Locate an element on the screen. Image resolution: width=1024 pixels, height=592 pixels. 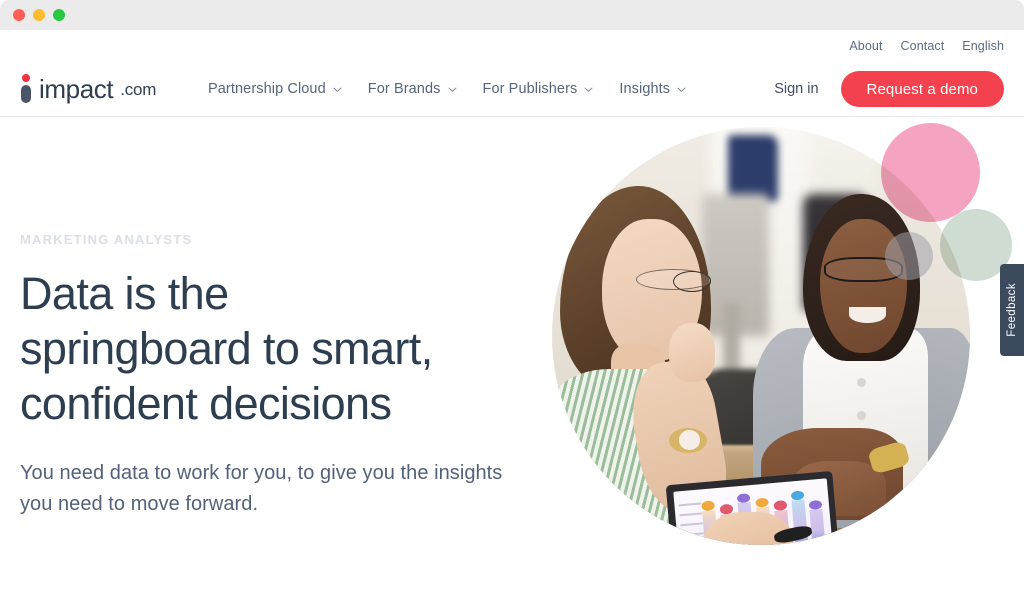
nav-item-insights: Insights is located at coordinates (652, 89).